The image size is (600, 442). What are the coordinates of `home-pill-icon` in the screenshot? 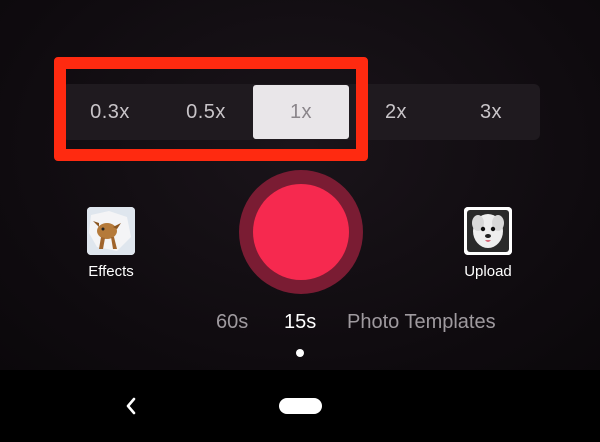 It's located at (300, 406).